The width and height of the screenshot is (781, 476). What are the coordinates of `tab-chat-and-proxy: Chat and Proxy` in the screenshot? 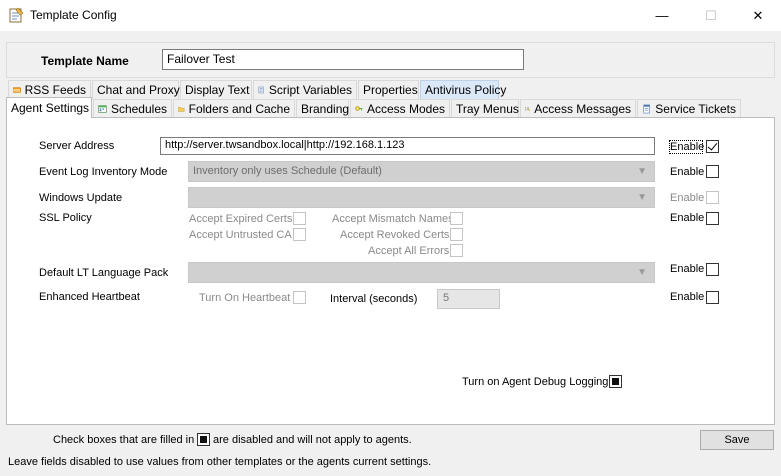 It's located at (136, 89).